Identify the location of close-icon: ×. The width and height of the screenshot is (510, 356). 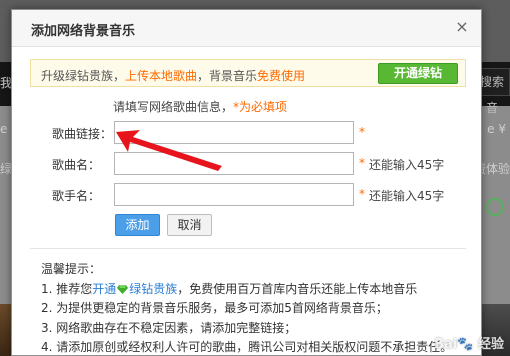
(462, 27).